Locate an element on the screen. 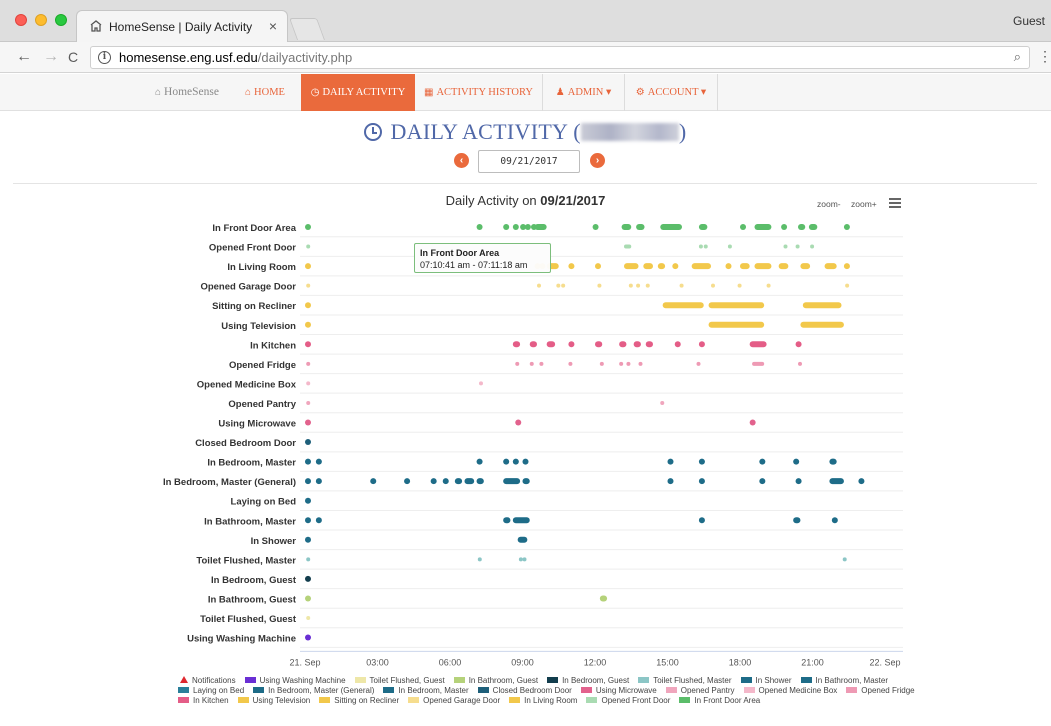 This screenshot has width=1051, height=726. previous-day-button: ‹ is located at coordinates (461, 160).